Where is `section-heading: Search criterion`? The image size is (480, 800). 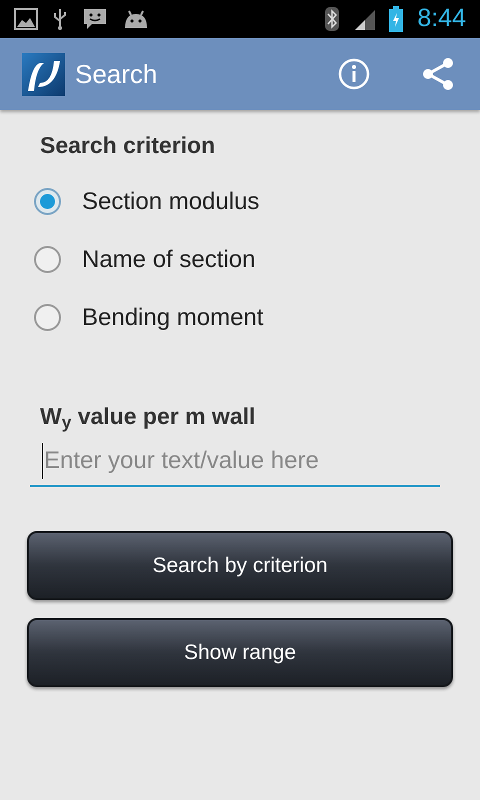
section-heading: Search criterion is located at coordinates (128, 145).